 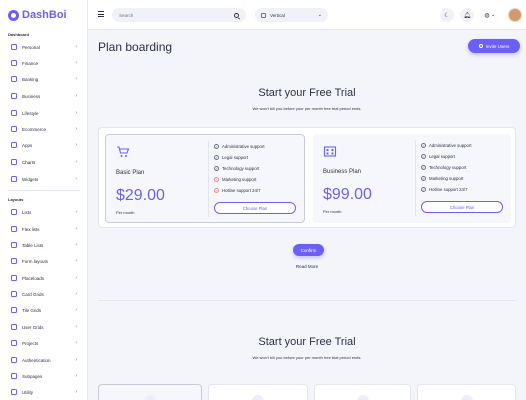 I want to click on sidebar-item-flex-lists: Flex lists ›, so click(x=44, y=229).